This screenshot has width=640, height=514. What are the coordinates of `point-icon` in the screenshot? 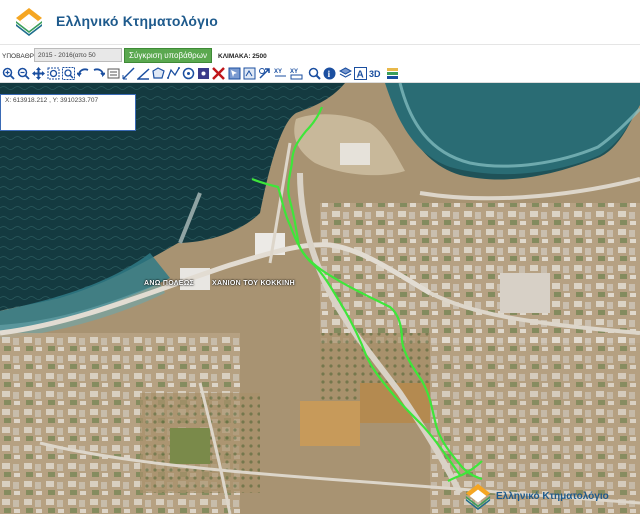 It's located at (203, 73).